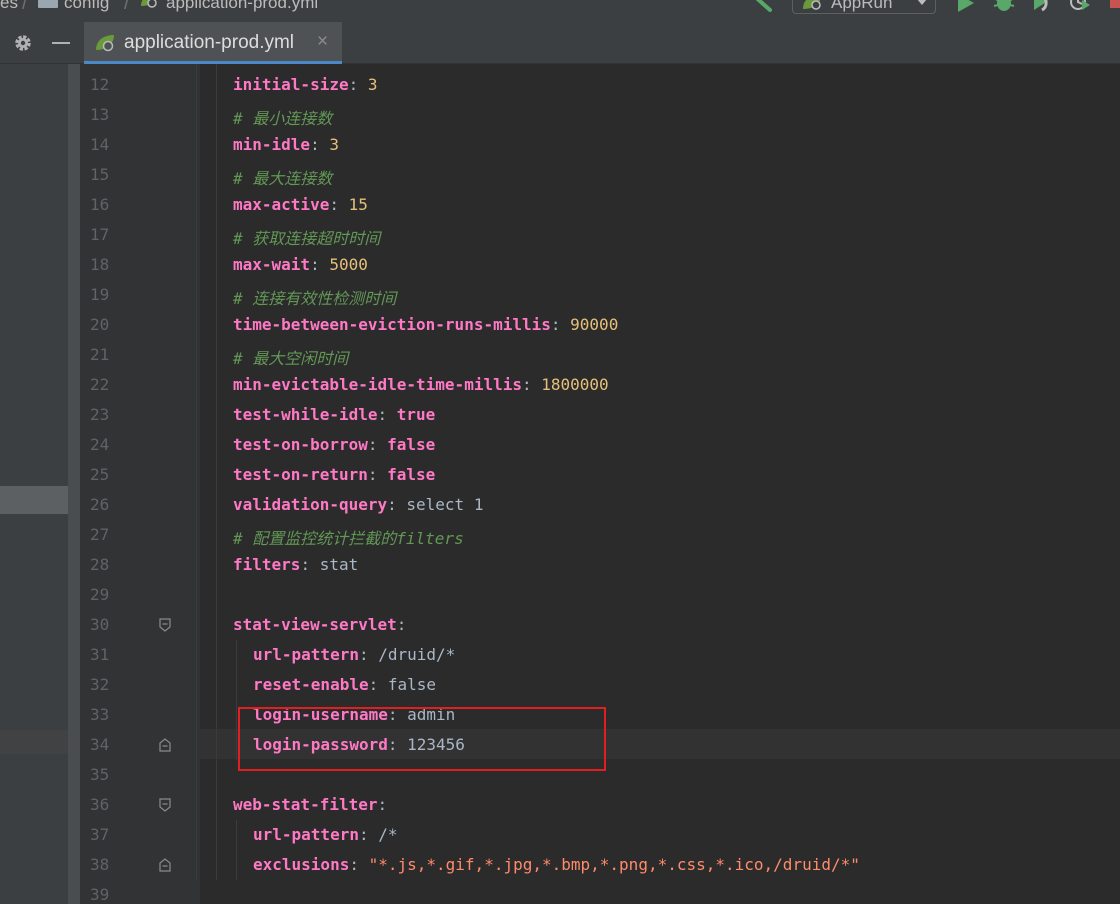  What do you see at coordinates (1080, 6) in the screenshot?
I see `profiler-icon` at bounding box center [1080, 6].